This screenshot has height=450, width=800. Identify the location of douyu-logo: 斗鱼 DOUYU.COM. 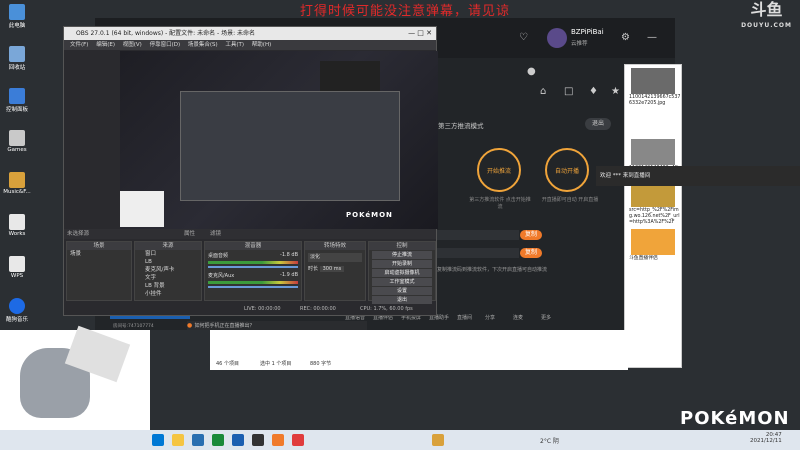
(766, 15).